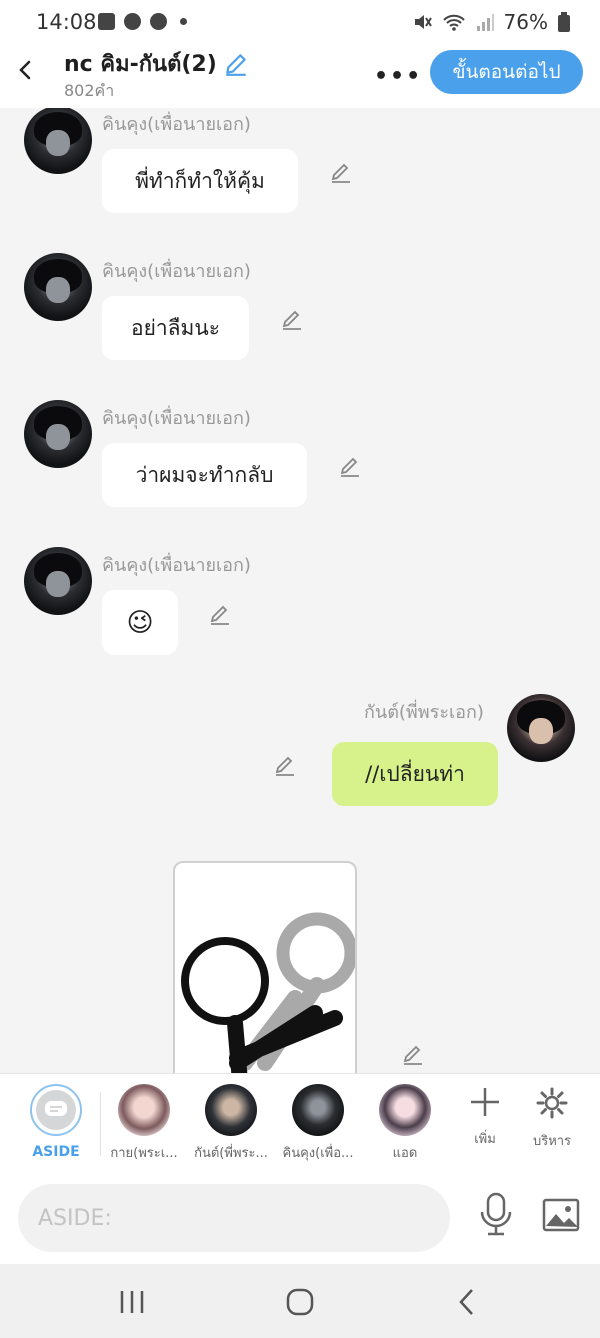 The width and height of the screenshot is (600, 1338). I want to click on battery-percent: 76%, so click(525, 22).